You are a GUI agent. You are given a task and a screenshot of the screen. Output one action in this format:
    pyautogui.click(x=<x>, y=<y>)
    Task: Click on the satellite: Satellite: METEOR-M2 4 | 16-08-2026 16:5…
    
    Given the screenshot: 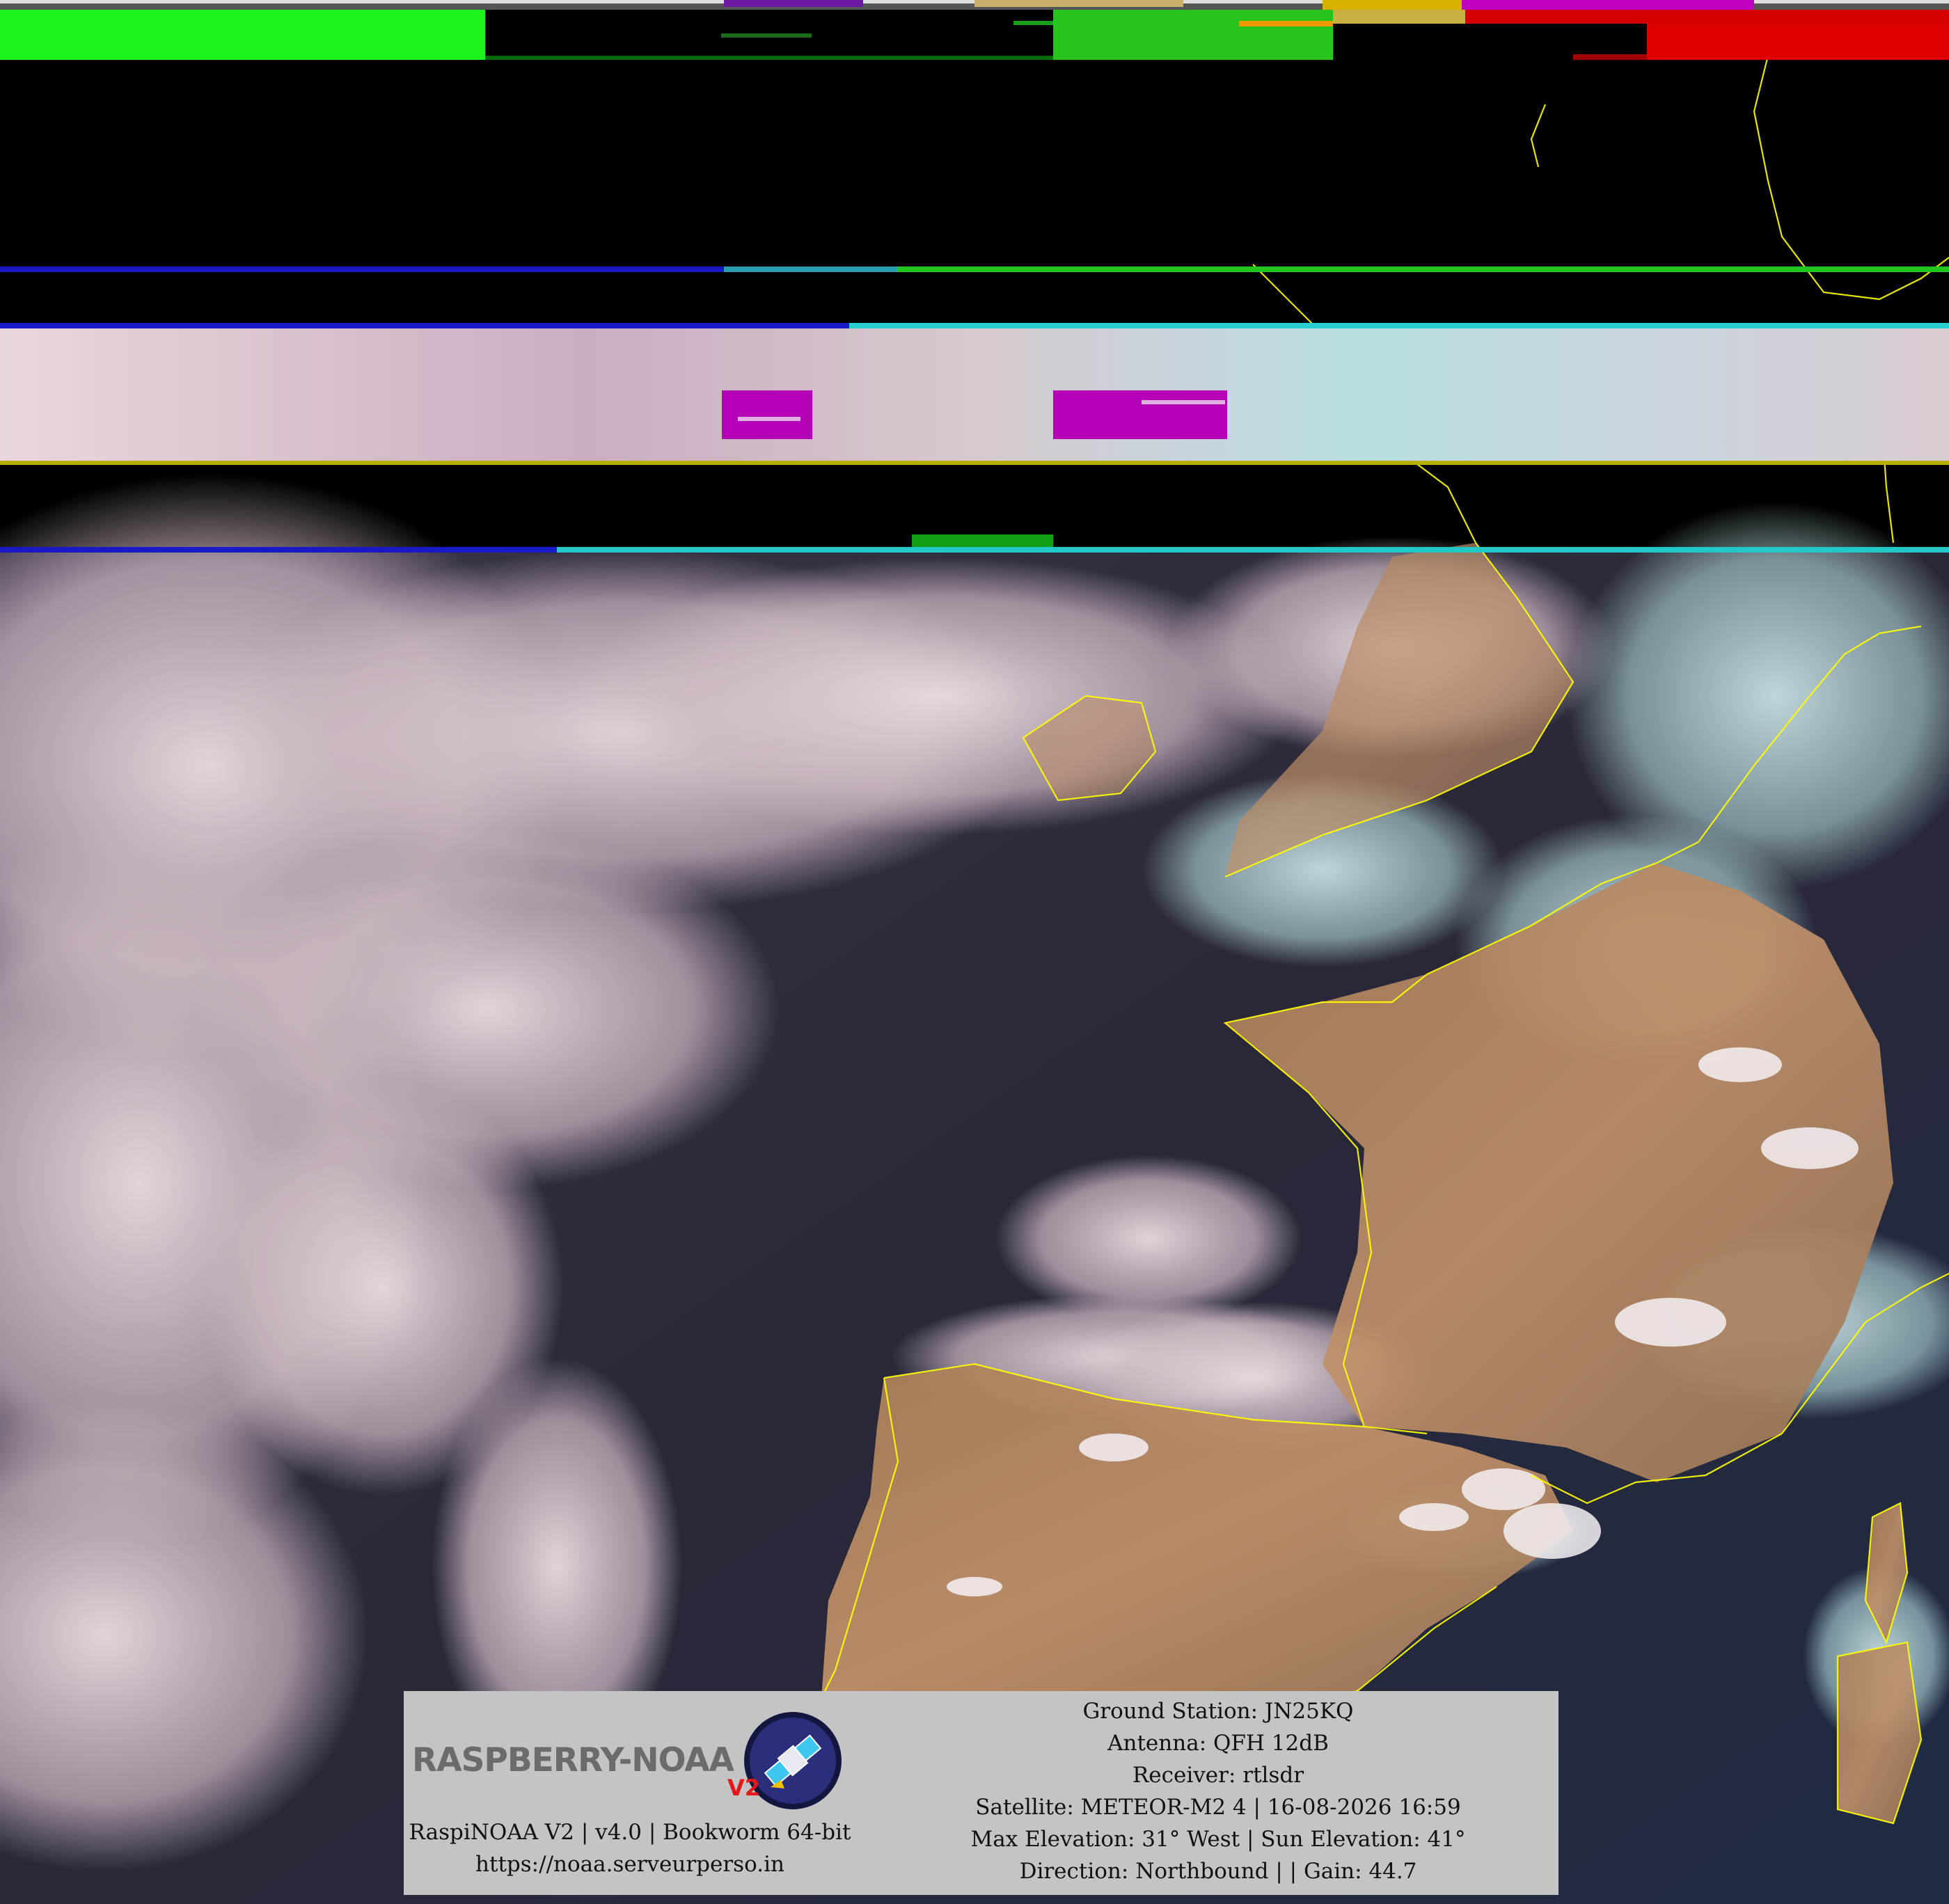 What is the action you would take?
    pyautogui.click(x=1218, y=1807)
    